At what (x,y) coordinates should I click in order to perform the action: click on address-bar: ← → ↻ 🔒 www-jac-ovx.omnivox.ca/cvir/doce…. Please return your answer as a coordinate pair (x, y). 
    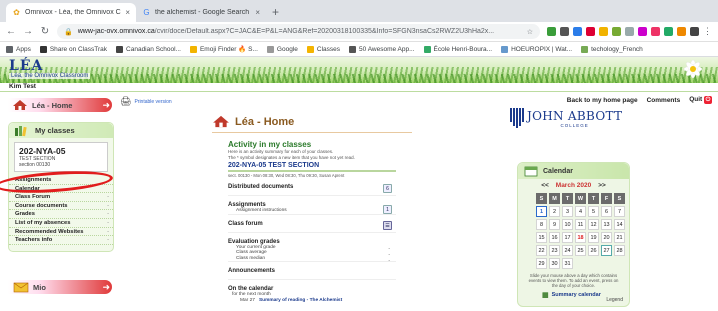
    Looking at the image, I should click on (359, 32).